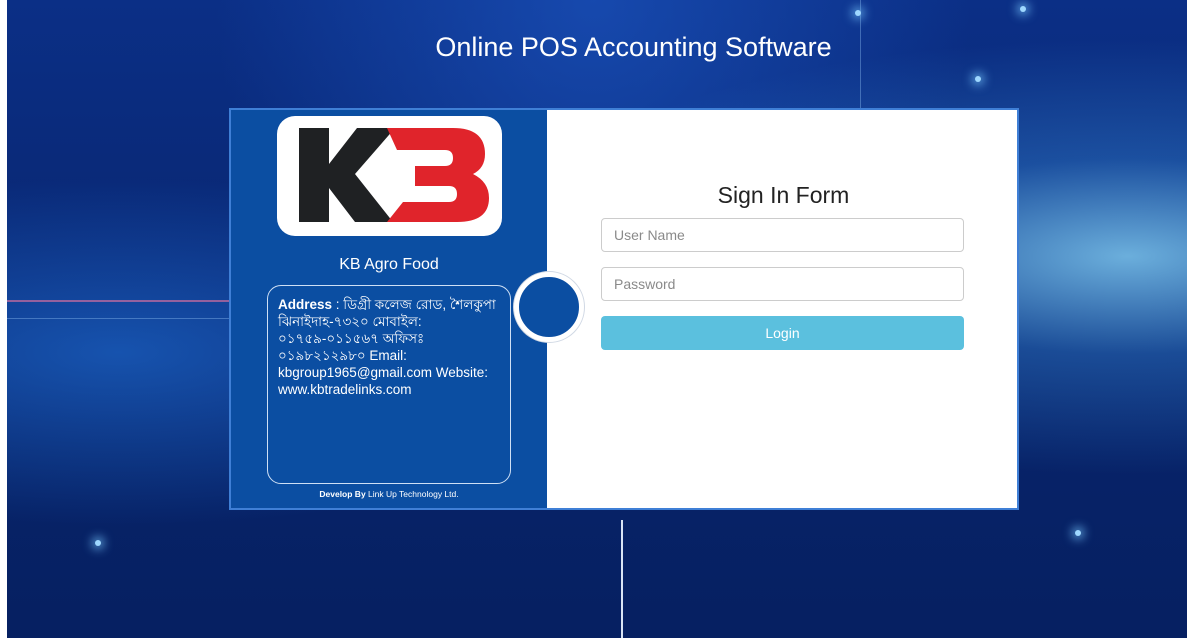 The image size is (1187, 641). Describe the element at coordinates (389, 264) in the screenshot. I see `company-name: KB Agro Food` at that location.